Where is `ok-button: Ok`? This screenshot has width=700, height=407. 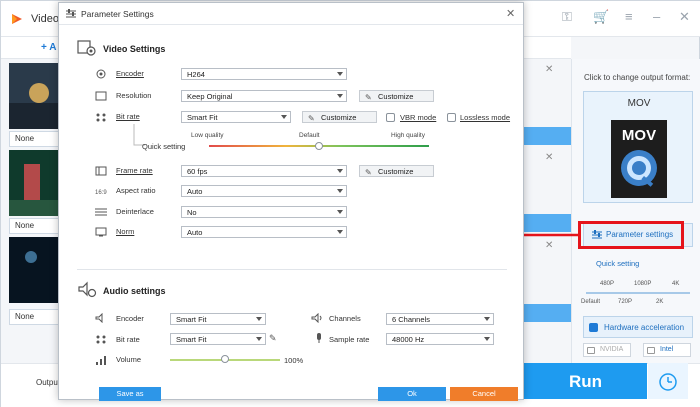
ok-button: Ok is located at coordinates (412, 394).